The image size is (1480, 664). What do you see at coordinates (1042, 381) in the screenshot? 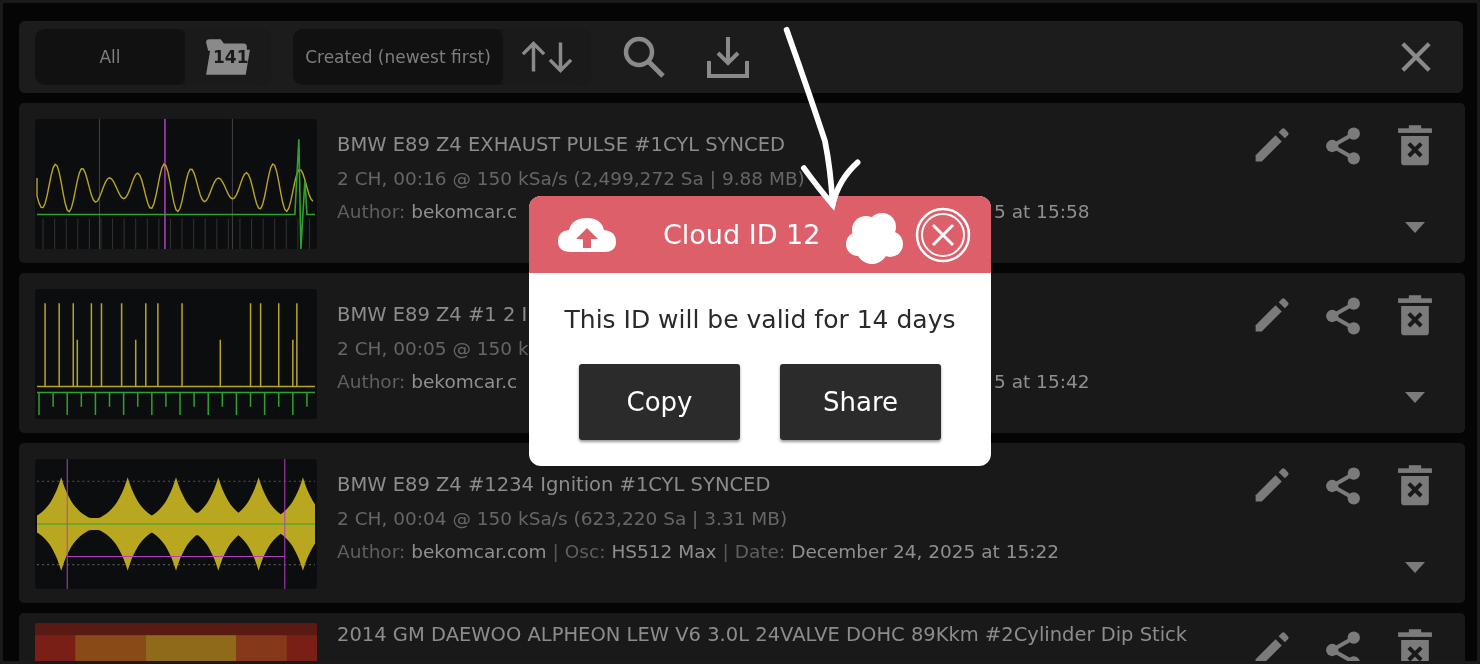
I see `meta-value: 5 at 15:42` at bounding box center [1042, 381].